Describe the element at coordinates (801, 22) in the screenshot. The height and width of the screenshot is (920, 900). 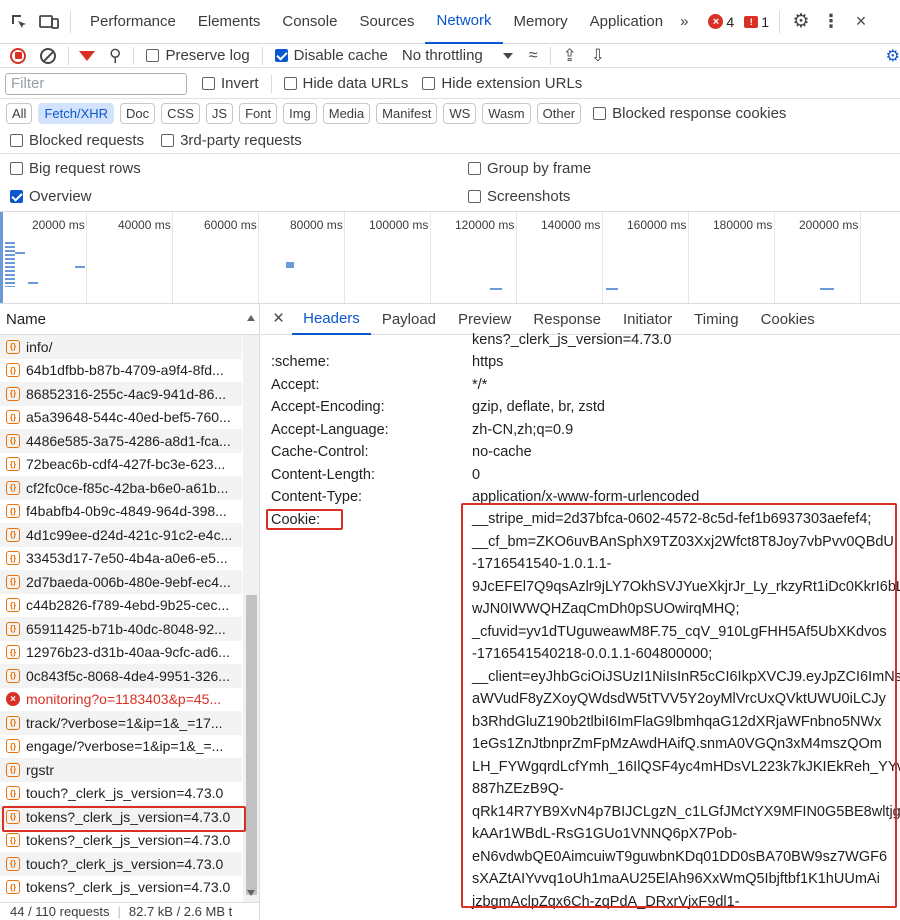
I see `settings-gear-icon: ⚙` at that location.